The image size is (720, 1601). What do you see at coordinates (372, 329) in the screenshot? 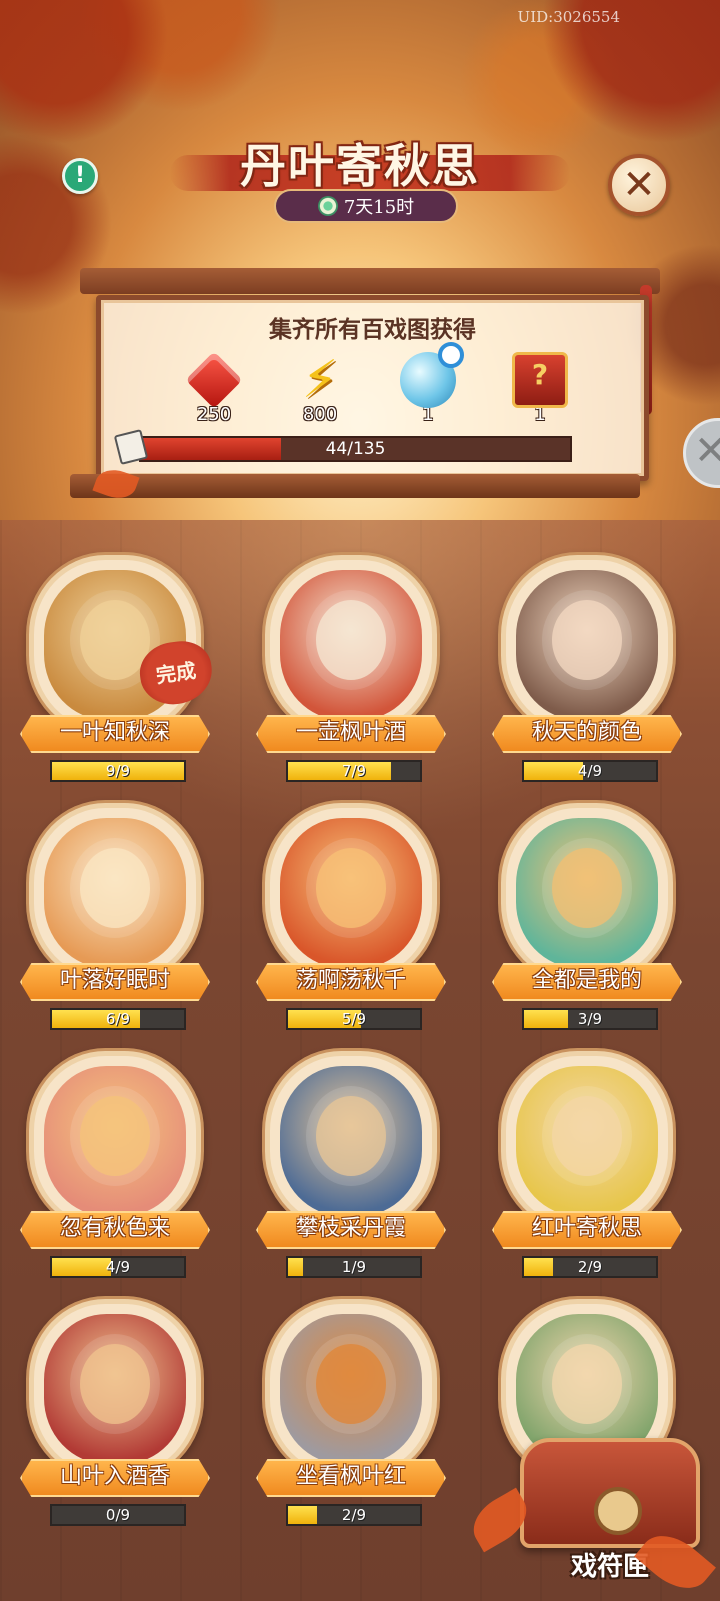
I see `reward-panel-title: 集齐所有百戏图获得` at bounding box center [372, 329].